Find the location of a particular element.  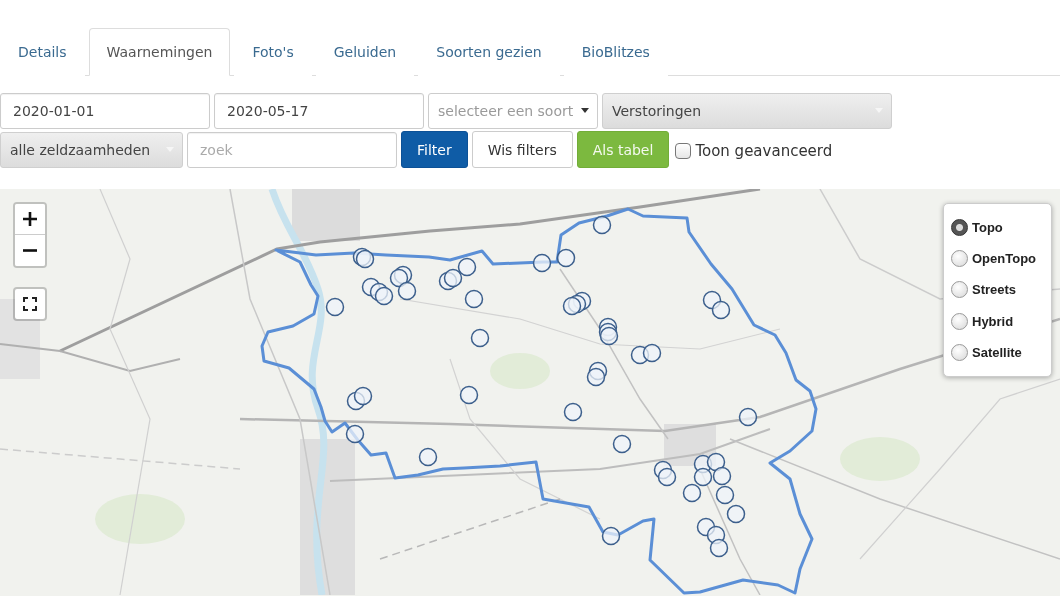

zoom-in-button is located at coordinates (30, 219).